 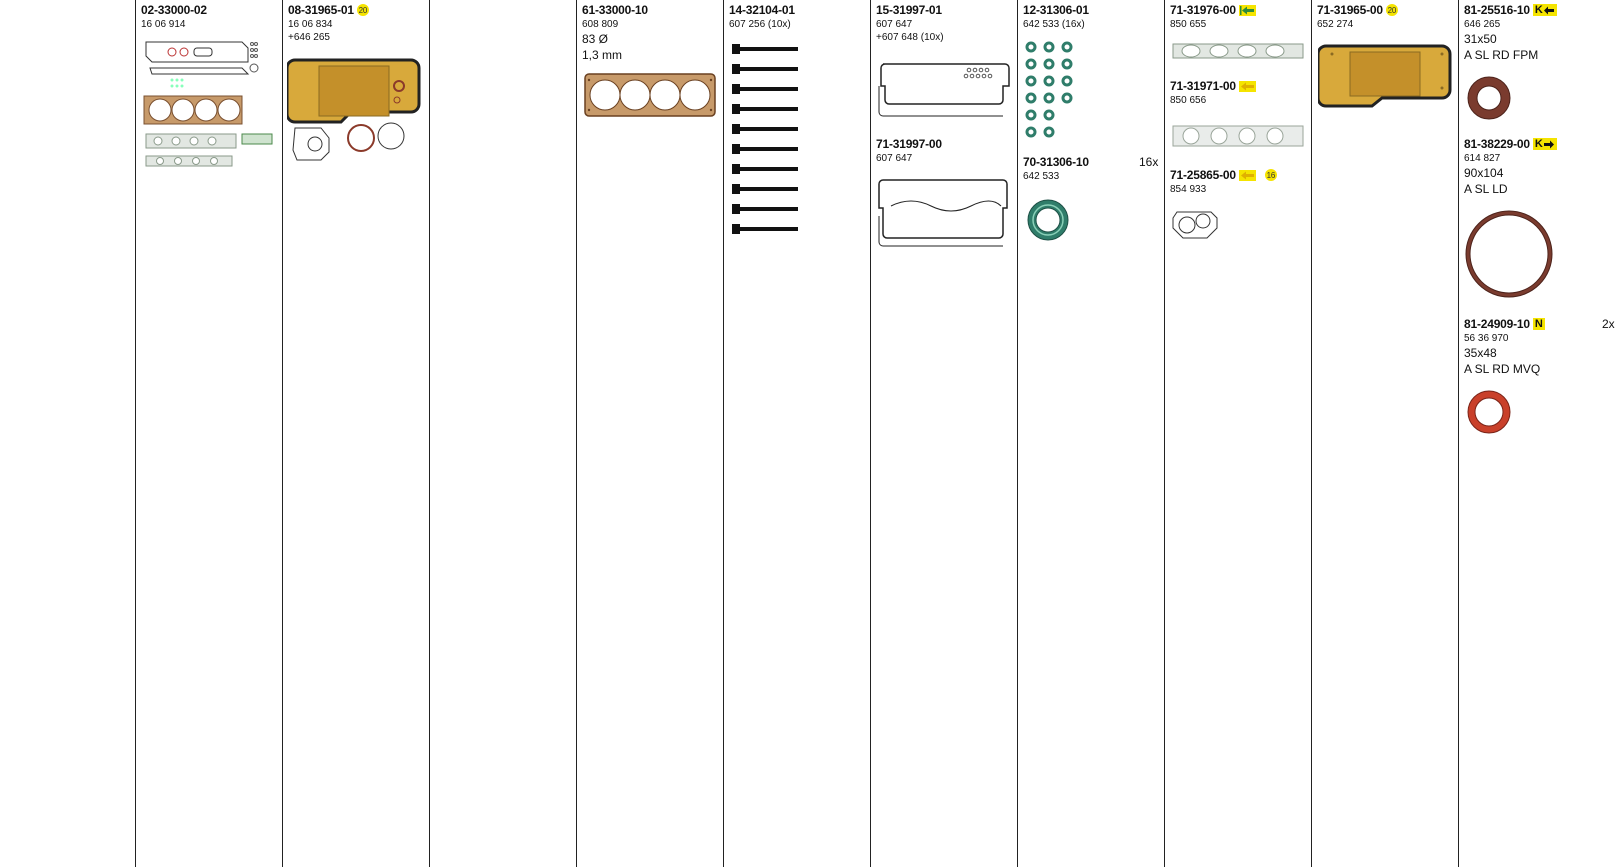 I want to click on column-1: 02-33000-02 16 06 914, so click(x=208, y=433).